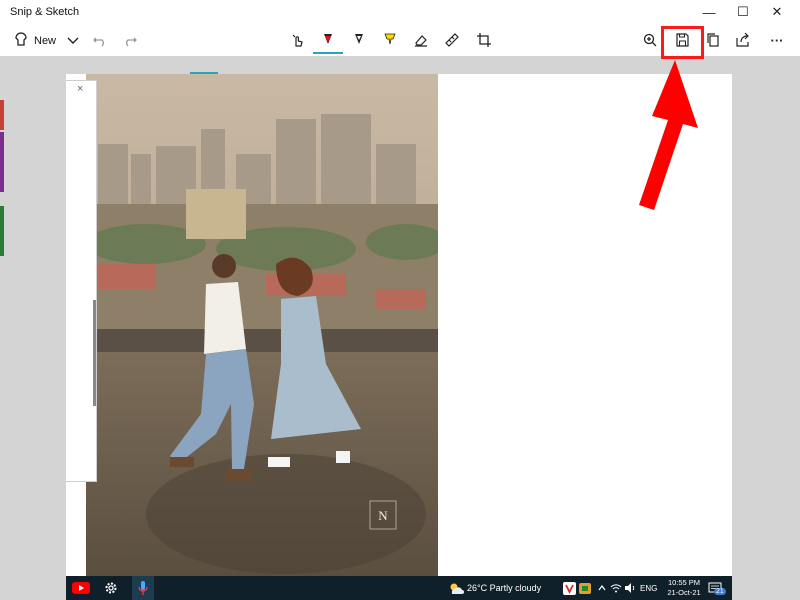 This screenshot has width=800, height=600. I want to click on new-snip-icon, so click(21, 39).